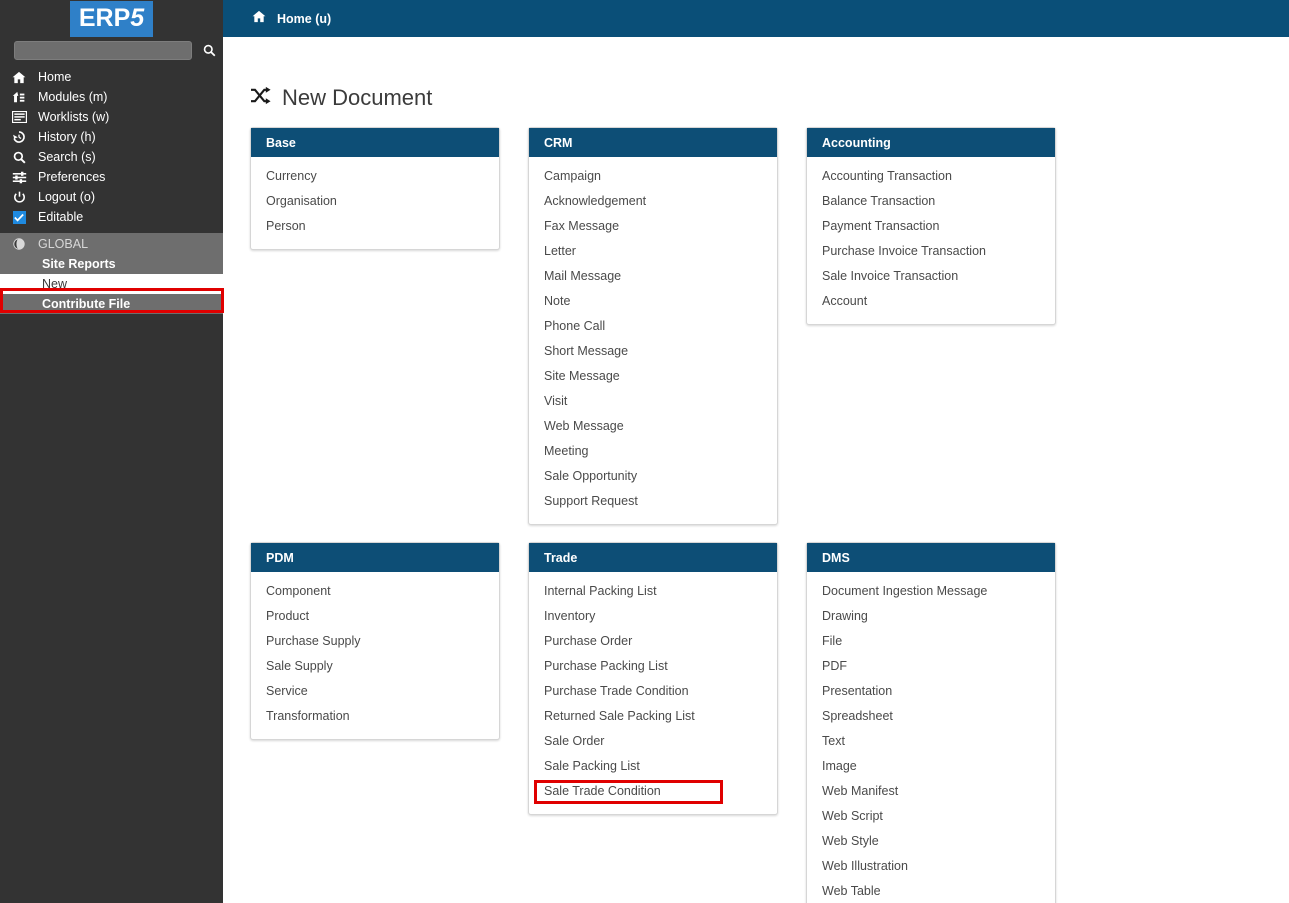 Image resolution: width=1289 pixels, height=903 pixels. What do you see at coordinates (931, 200) in the screenshot?
I see `card-item-balance-transaction: Balance Transaction` at bounding box center [931, 200].